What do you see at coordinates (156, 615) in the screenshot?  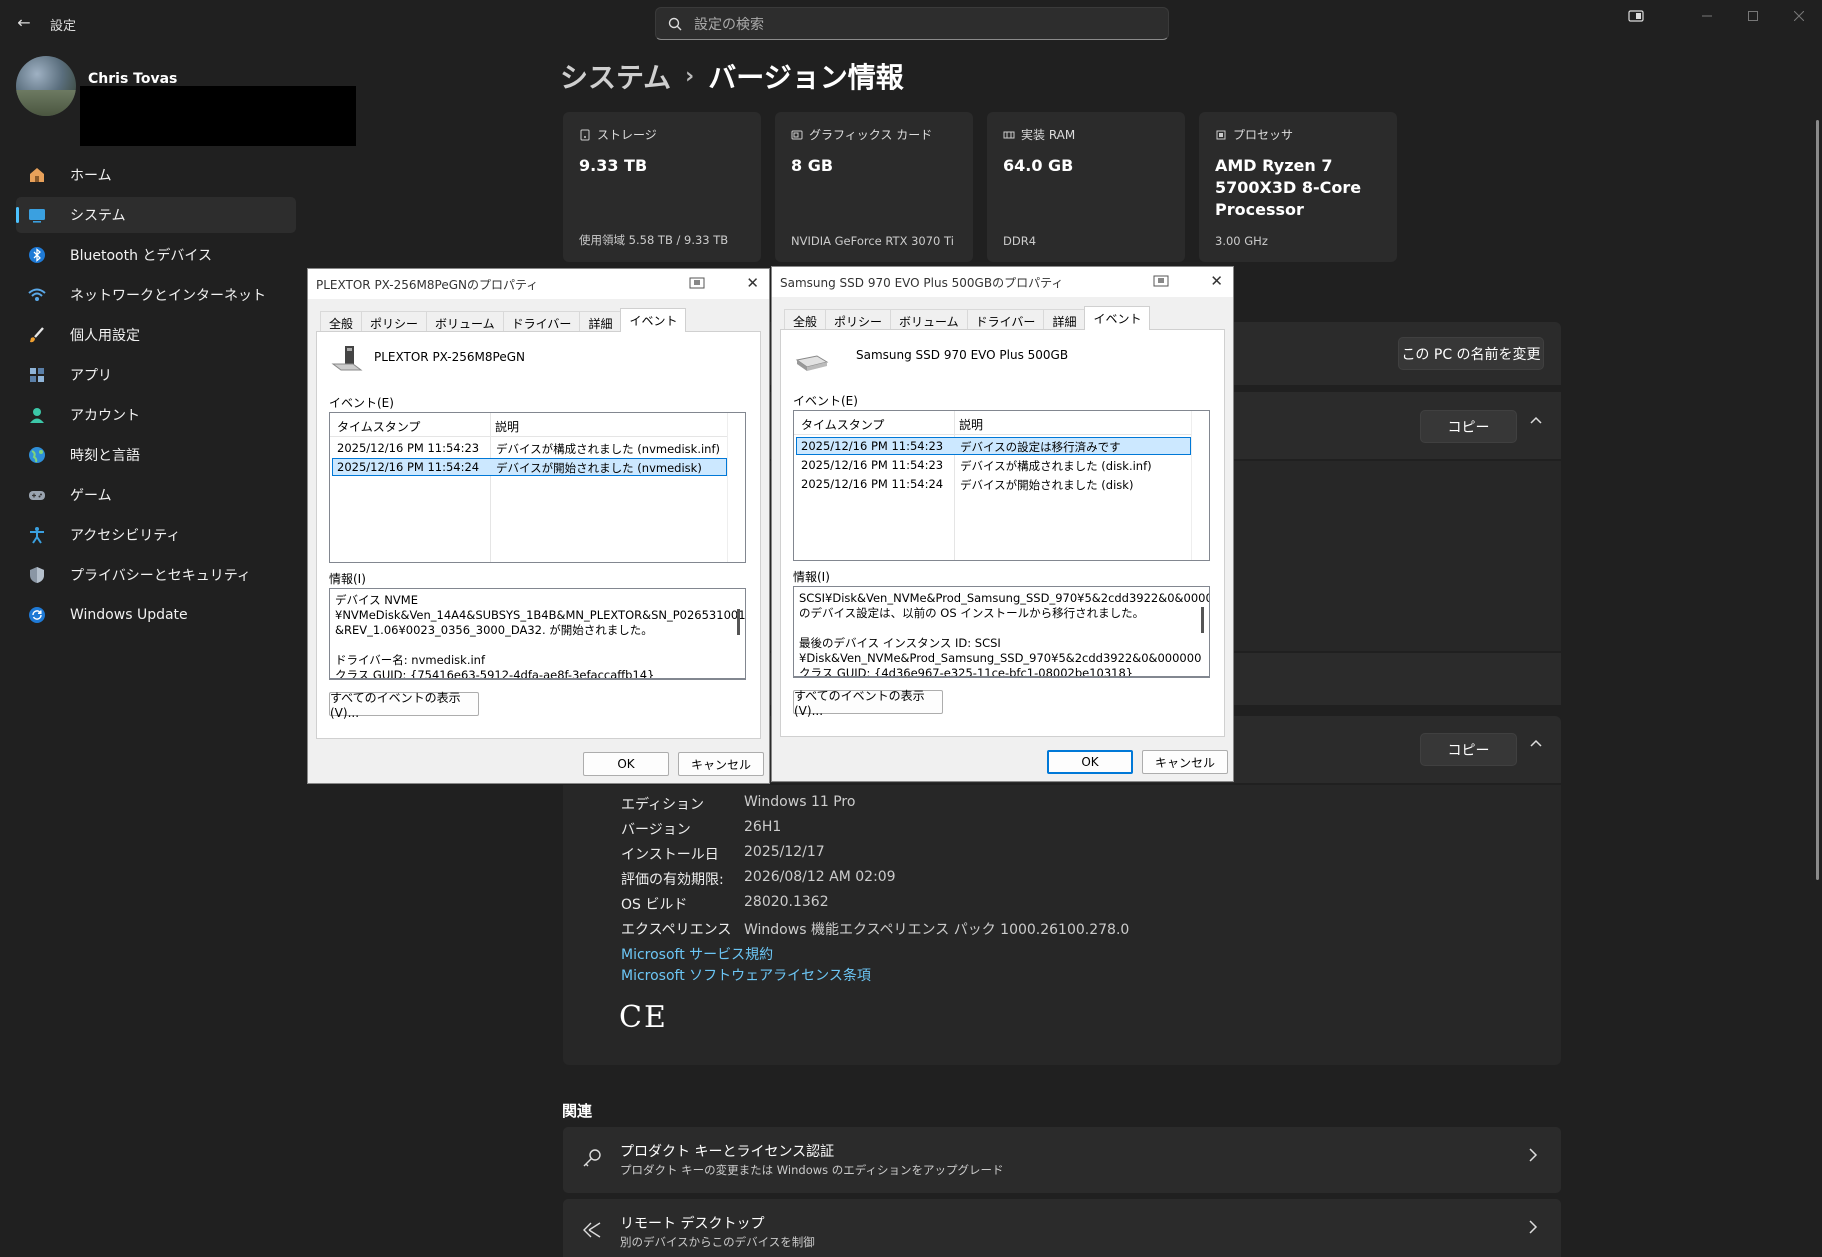 I see `sidebar-item-12: Windows Update` at bounding box center [156, 615].